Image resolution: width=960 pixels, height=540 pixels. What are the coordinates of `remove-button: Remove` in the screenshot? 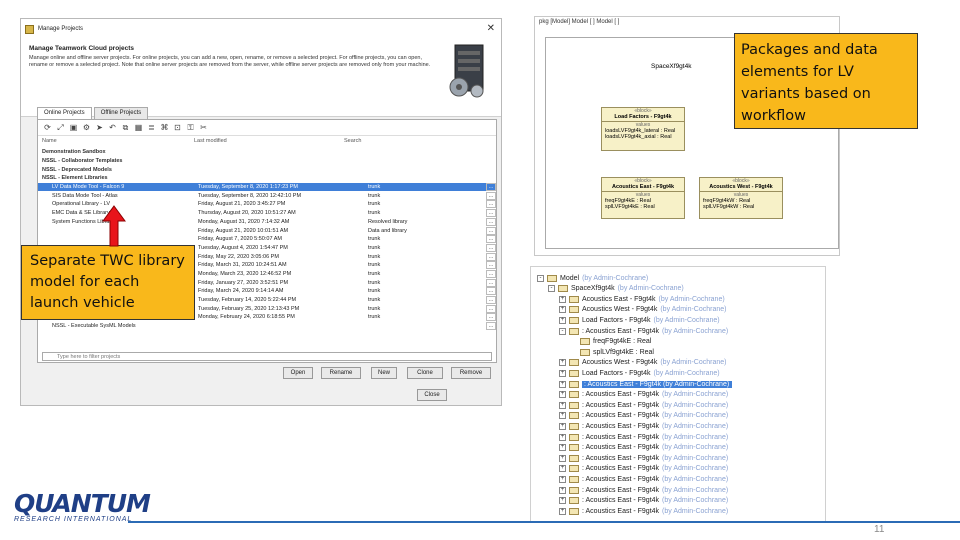 It's located at (471, 373).